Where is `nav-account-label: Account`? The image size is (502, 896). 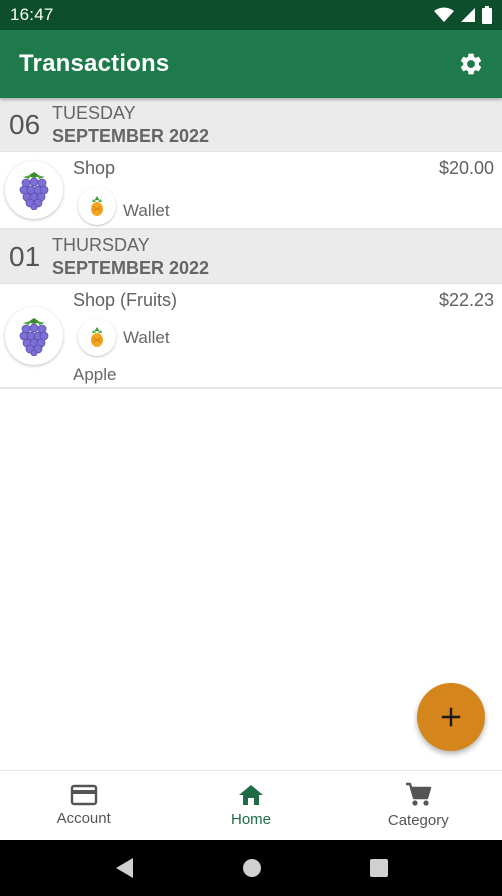 nav-account-label: Account is located at coordinates (83, 818).